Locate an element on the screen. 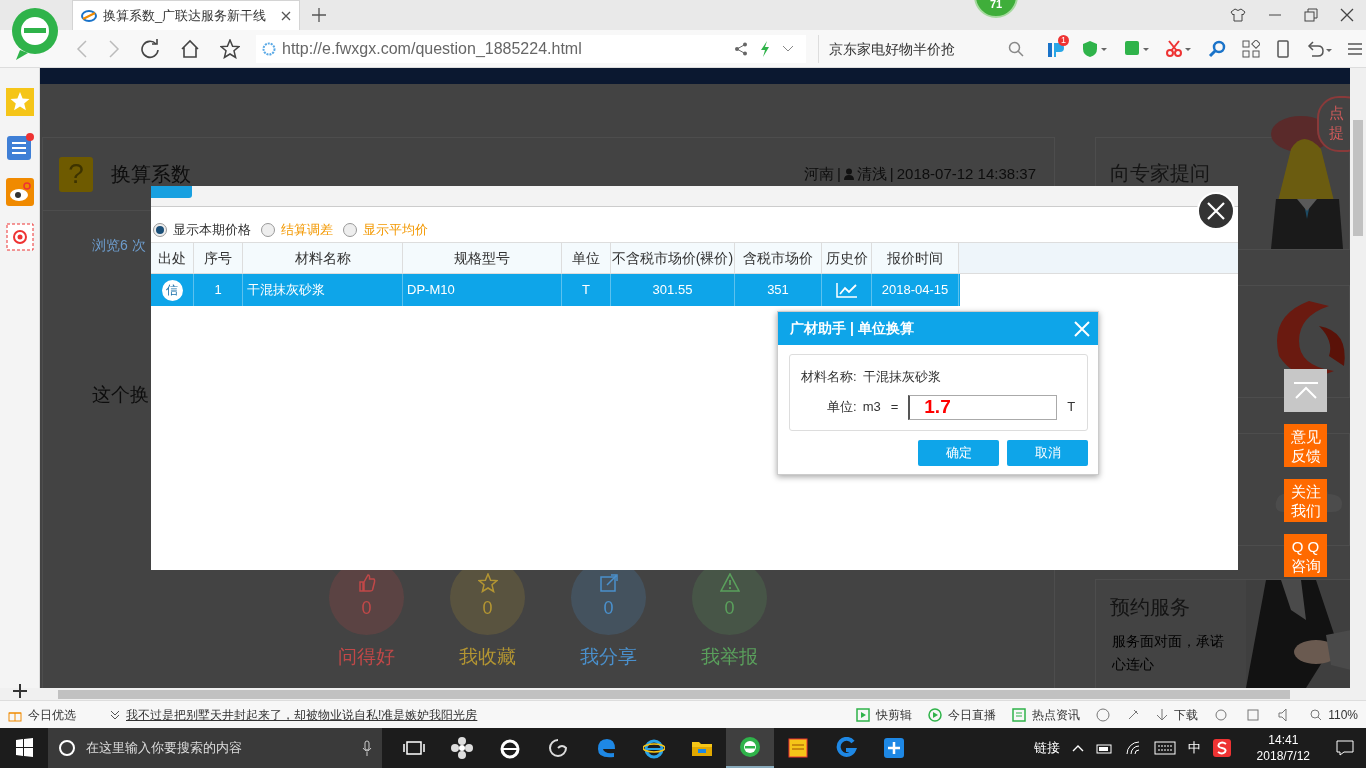  add-icon is located at coordinates (20, 691).